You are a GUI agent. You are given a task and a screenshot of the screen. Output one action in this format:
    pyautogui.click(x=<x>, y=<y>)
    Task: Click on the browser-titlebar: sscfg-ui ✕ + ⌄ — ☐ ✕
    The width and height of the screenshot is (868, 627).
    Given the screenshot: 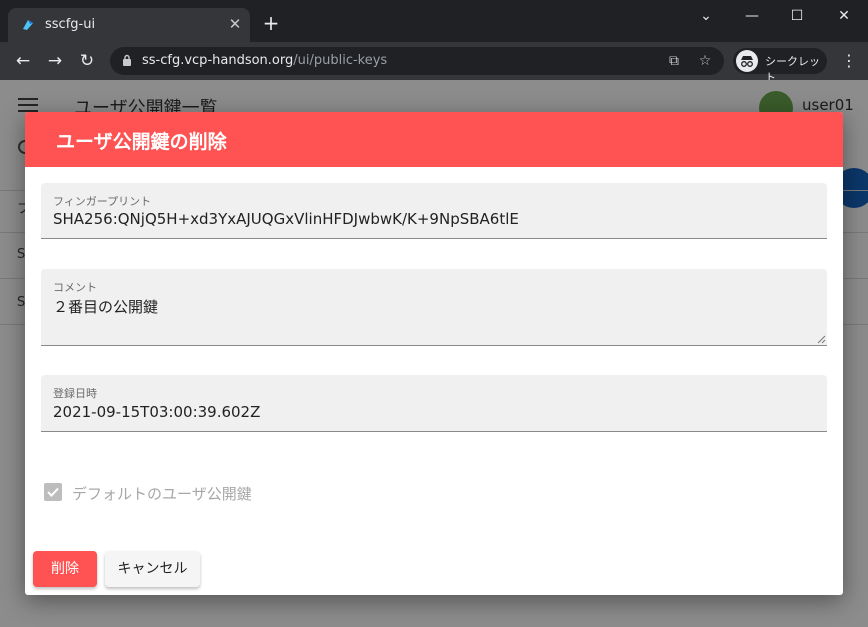 What is the action you would take?
    pyautogui.click(x=434, y=21)
    